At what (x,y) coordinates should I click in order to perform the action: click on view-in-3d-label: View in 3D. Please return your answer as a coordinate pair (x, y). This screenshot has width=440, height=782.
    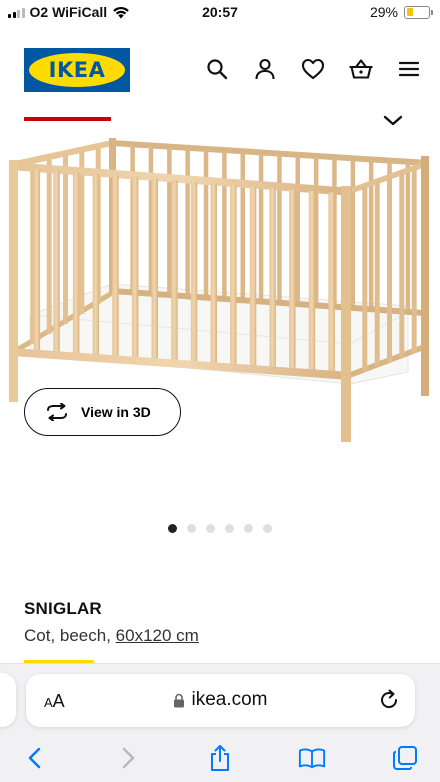
    Looking at the image, I should click on (116, 412).